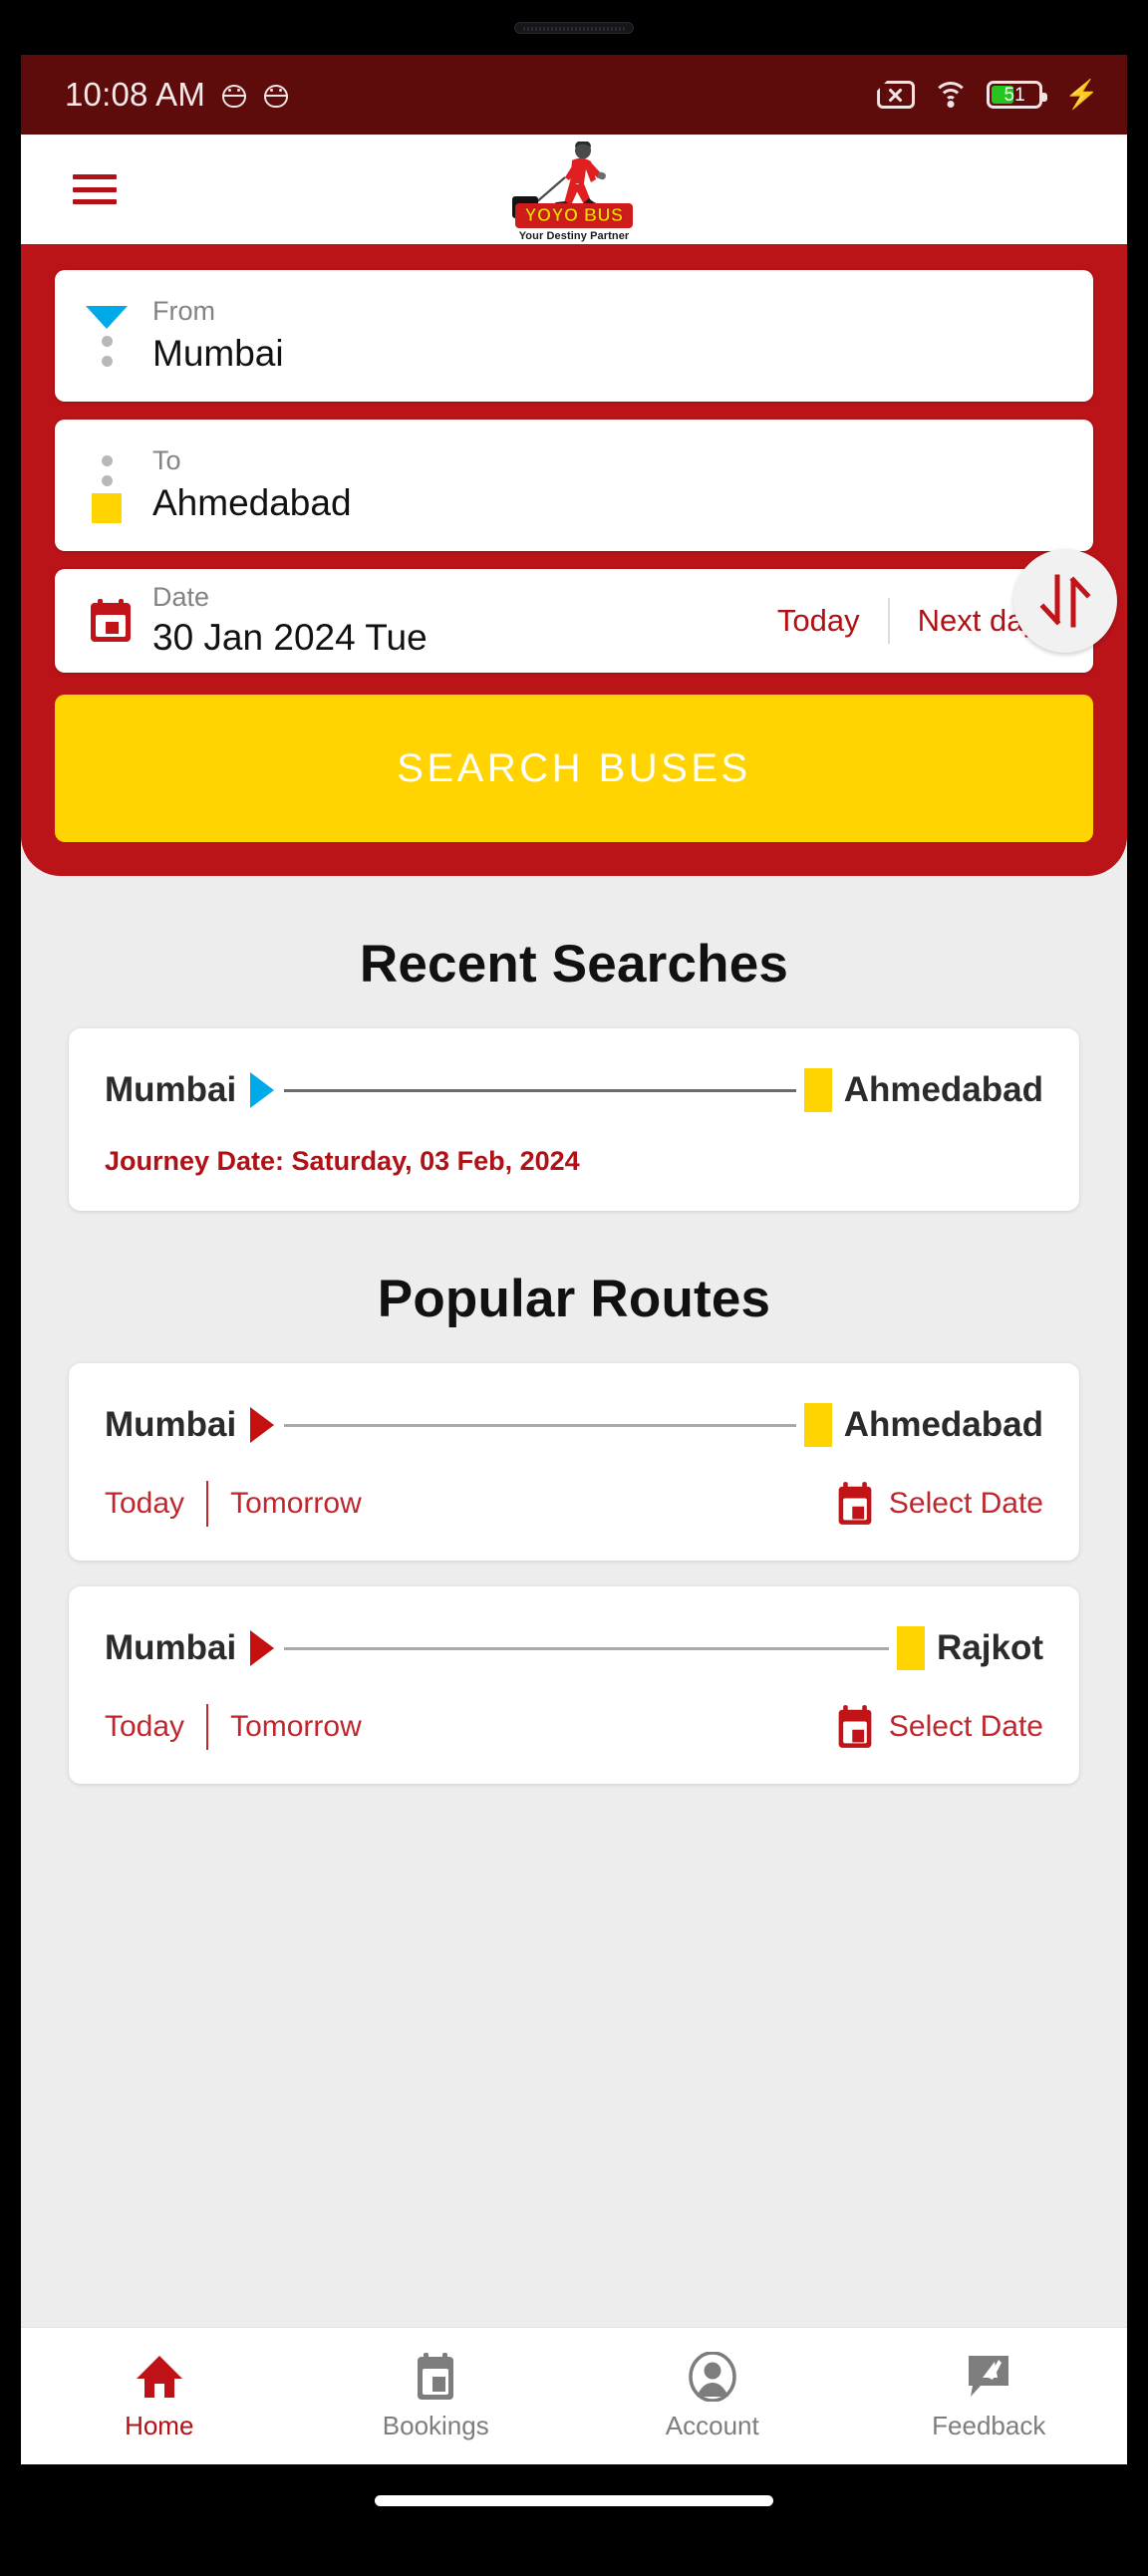 The width and height of the screenshot is (1148, 2576). I want to click on home-icon, so click(159, 2377).